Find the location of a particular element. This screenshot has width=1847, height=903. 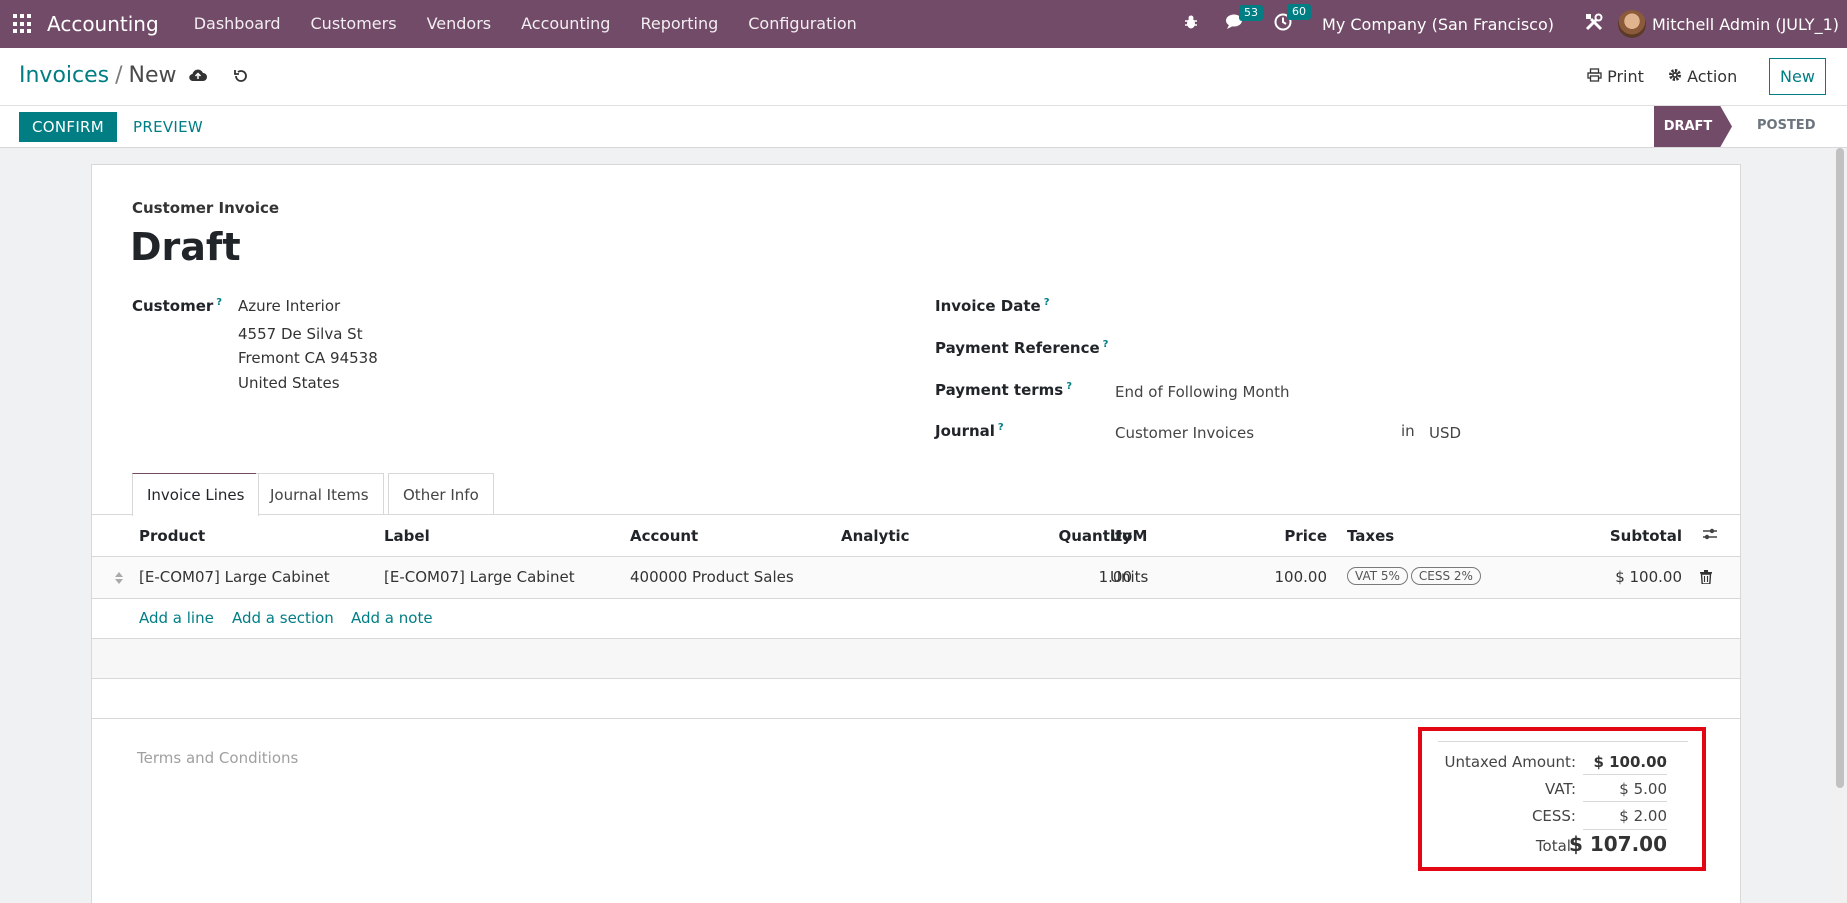

menu-vendors: Vendors is located at coordinates (459, 24).